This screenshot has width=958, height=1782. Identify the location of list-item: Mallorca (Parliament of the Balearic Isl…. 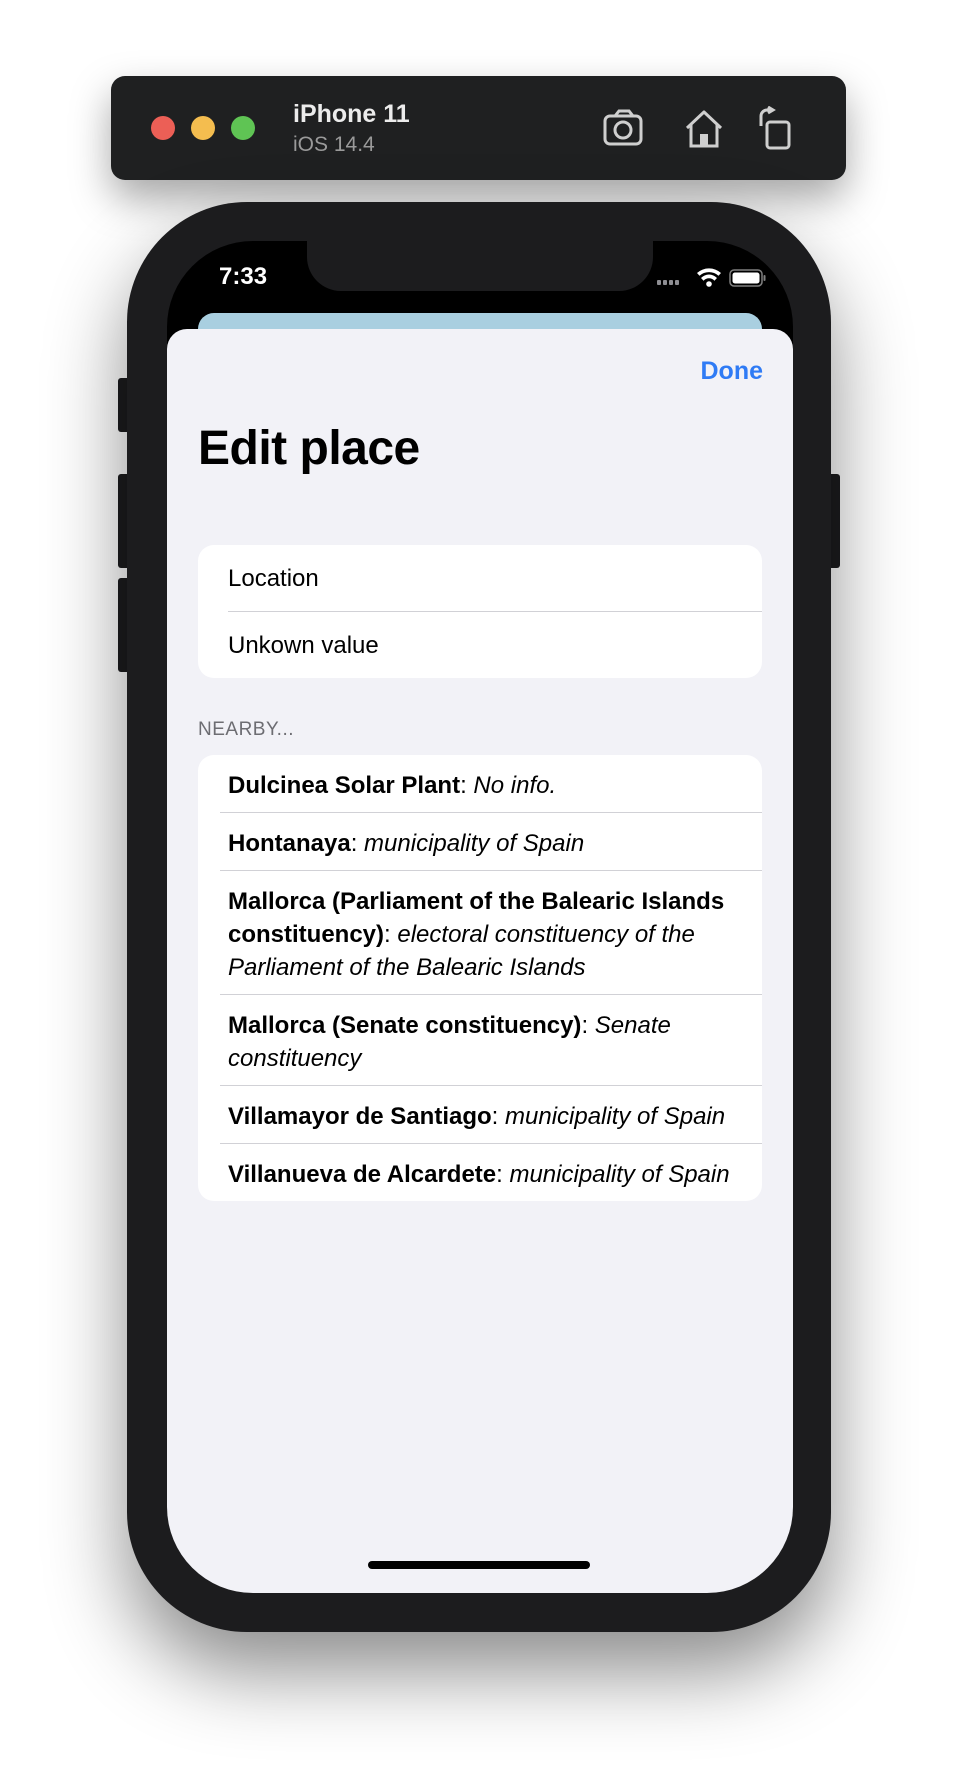
(480, 932).